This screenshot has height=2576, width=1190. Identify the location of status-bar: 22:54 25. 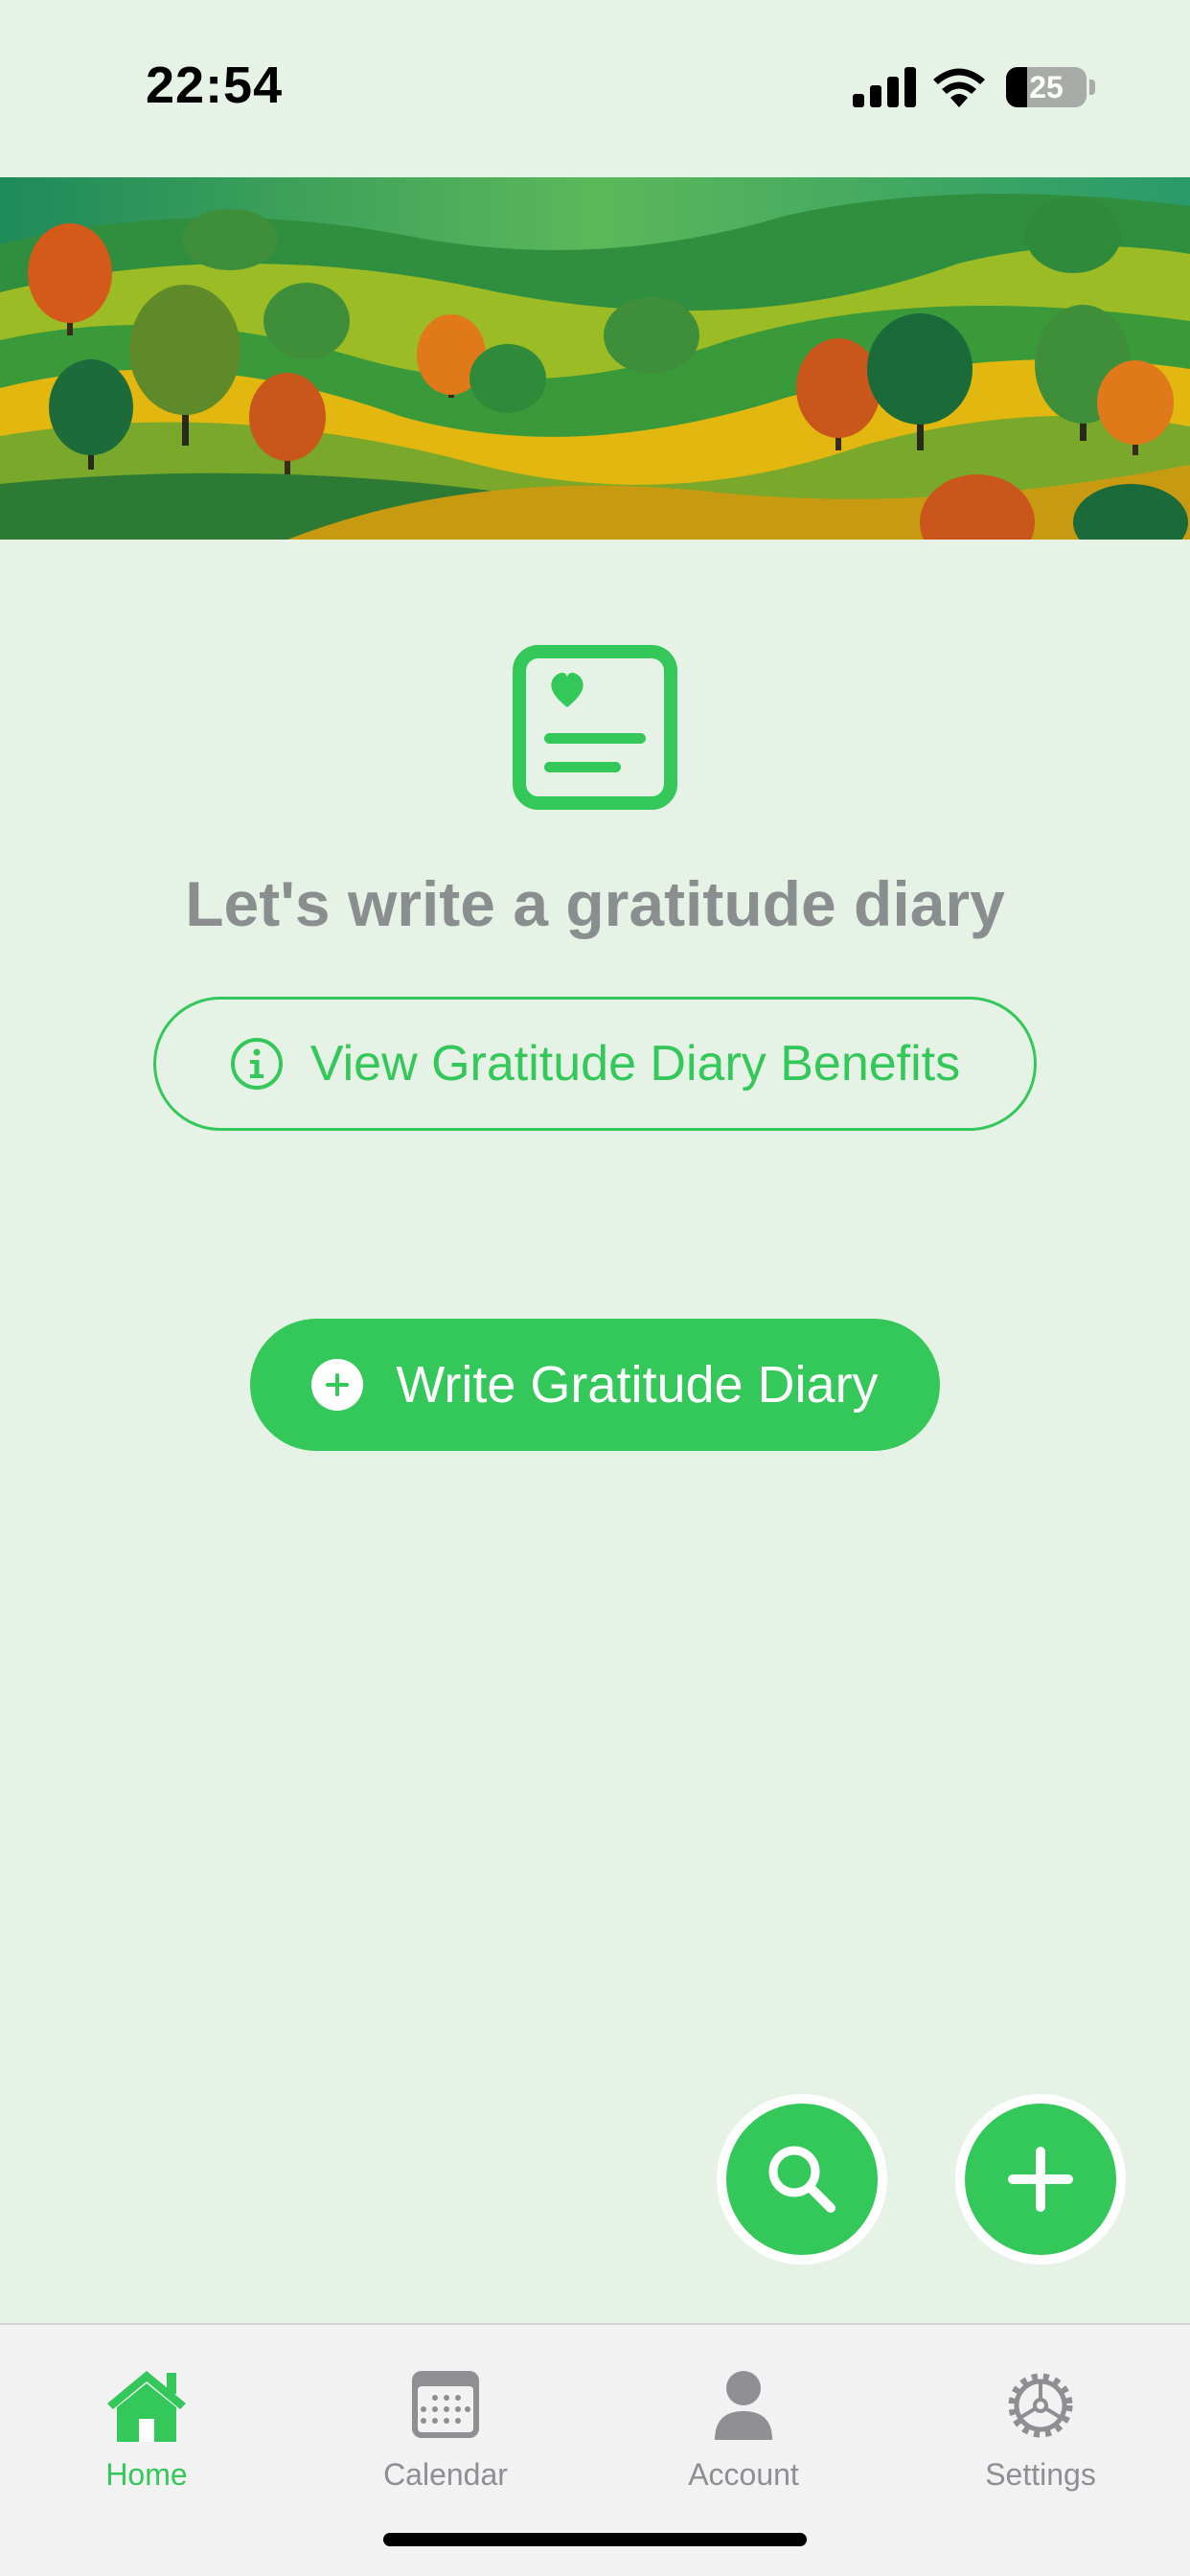
(595, 88).